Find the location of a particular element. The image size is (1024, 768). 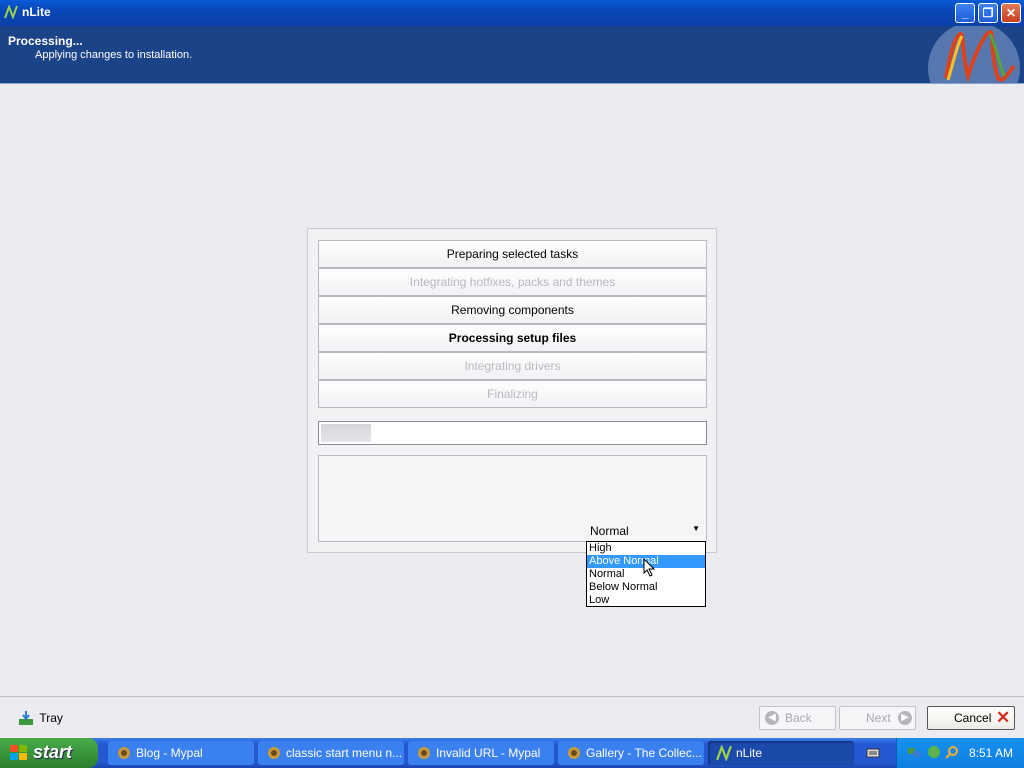

priority-selected-value: Normal is located at coordinates (609, 531).